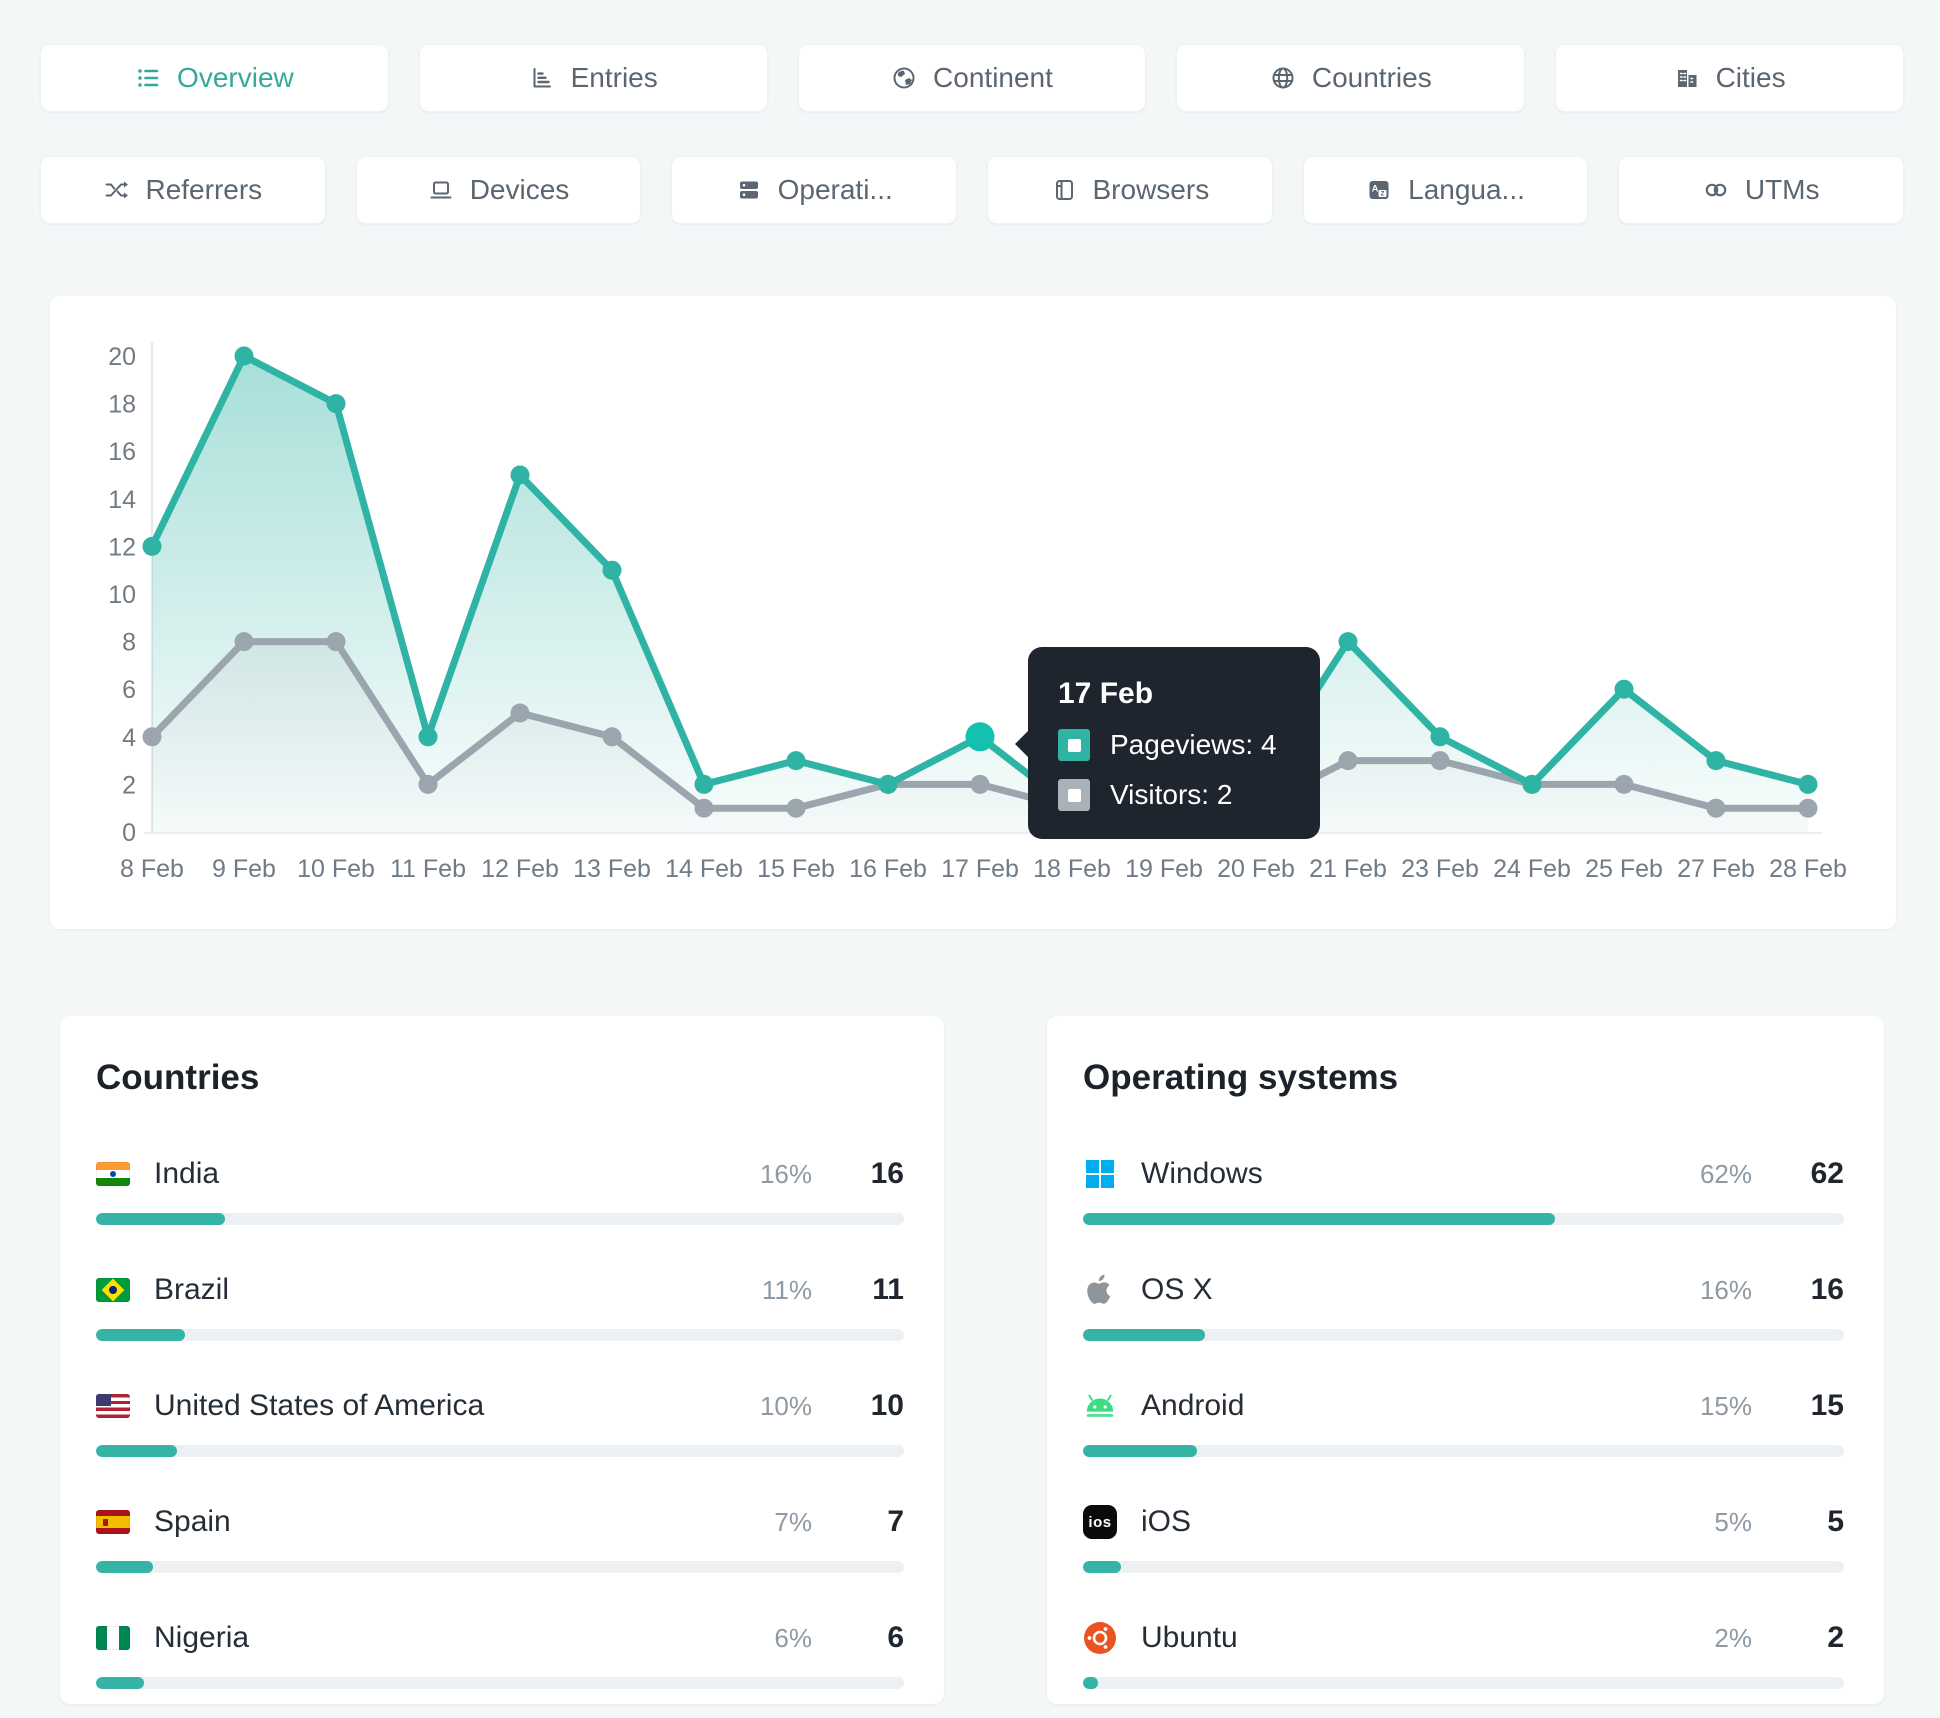 The image size is (1940, 1718). What do you see at coordinates (1379, 190) in the screenshot?
I see `translate-icon: A Z` at bounding box center [1379, 190].